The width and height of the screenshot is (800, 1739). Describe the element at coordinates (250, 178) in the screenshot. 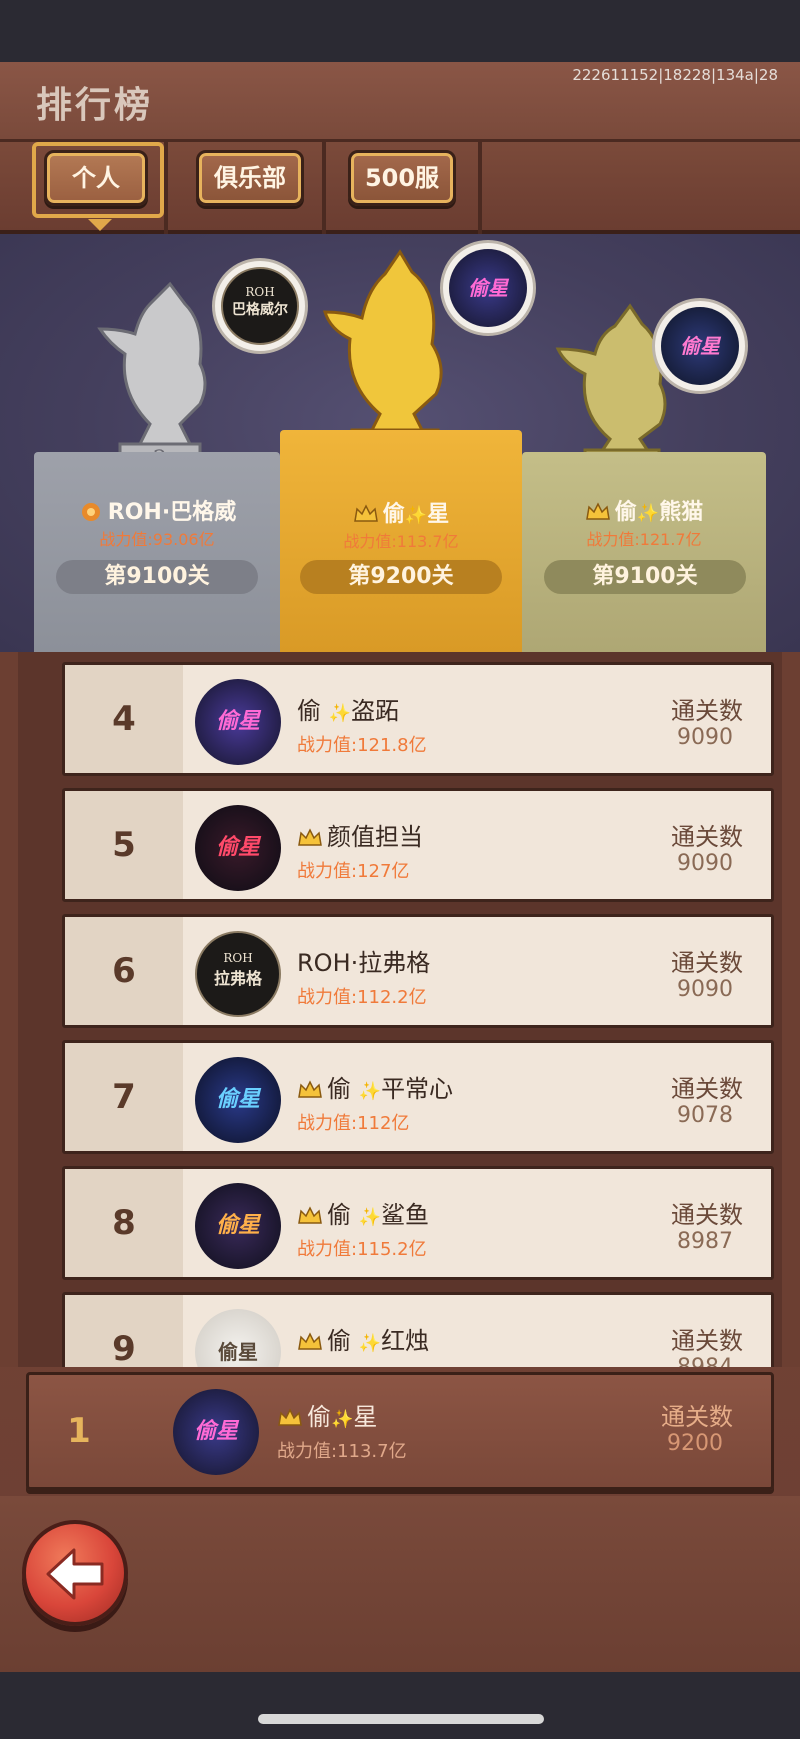

I see `tab-club: 俱乐部` at that location.